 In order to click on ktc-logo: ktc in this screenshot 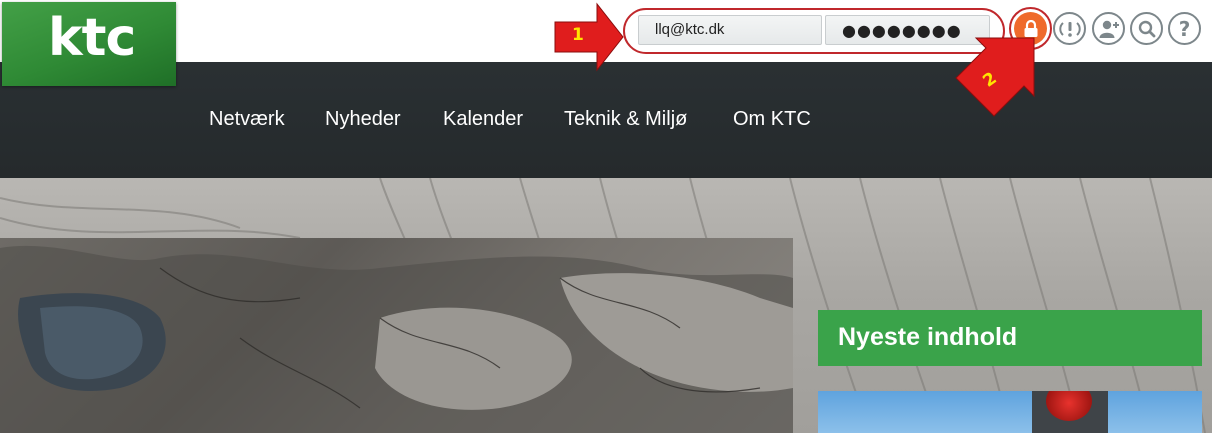, I will do `click(89, 44)`.